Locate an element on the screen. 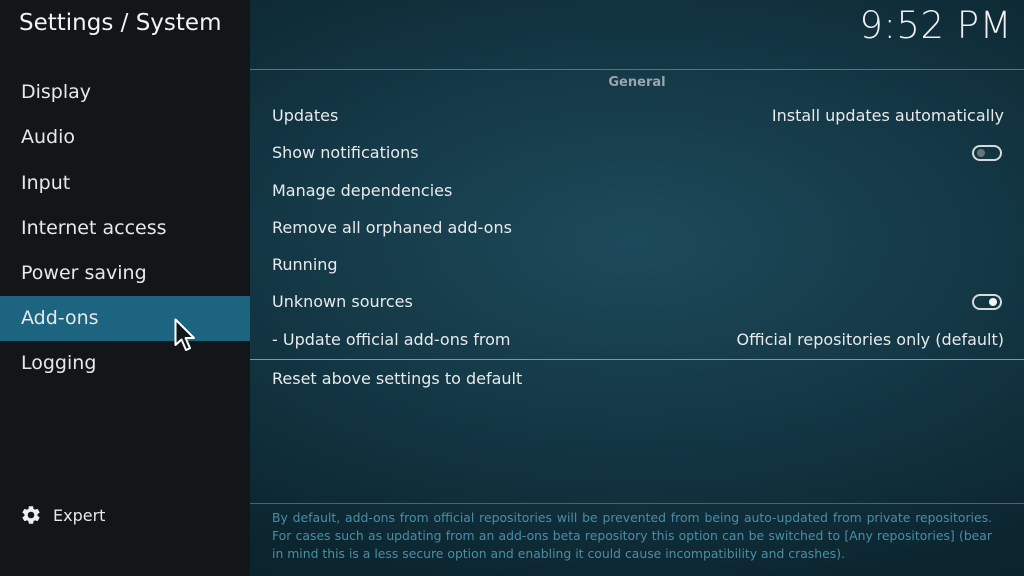 The height and width of the screenshot is (576, 1024). setting-manage-dependencies: Manage dependencies is located at coordinates (638, 191).